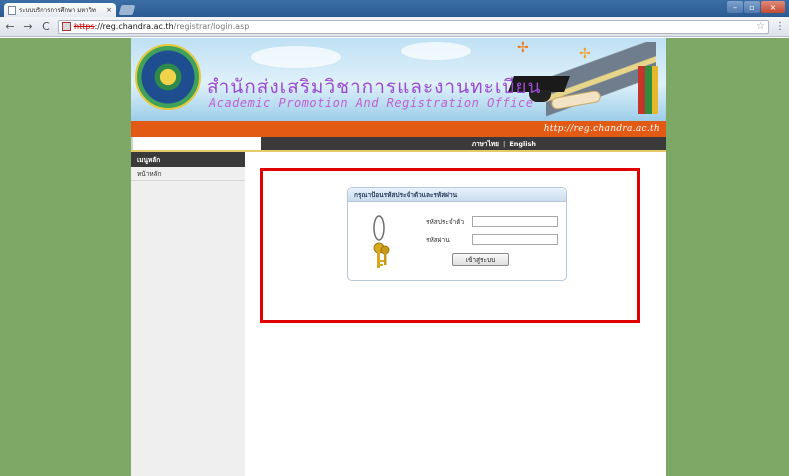 The height and width of the screenshot is (476, 789). I want to click on url-scheme: https, so click(84, 26).